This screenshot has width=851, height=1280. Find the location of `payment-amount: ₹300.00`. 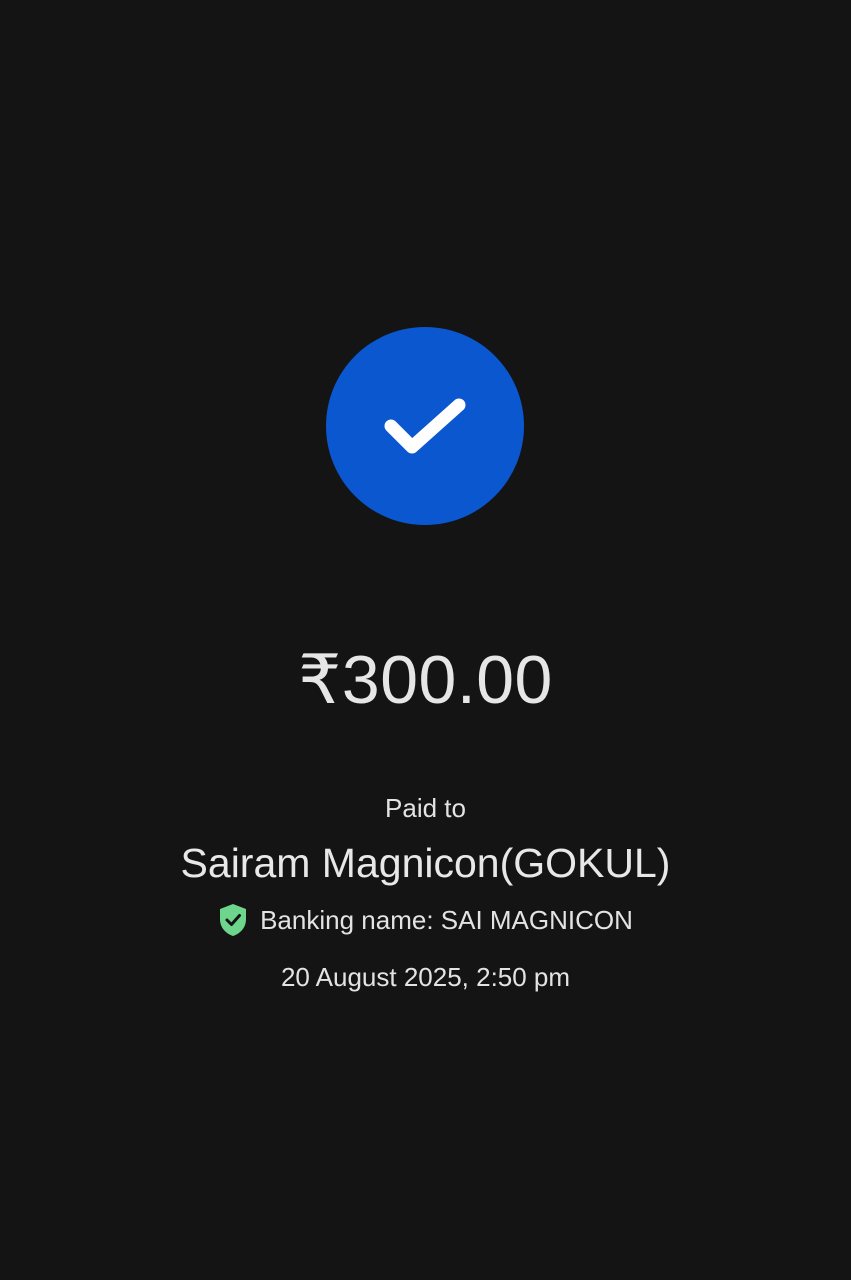

payment-amount: ₹300.00 is located at coordinates (425, 680).